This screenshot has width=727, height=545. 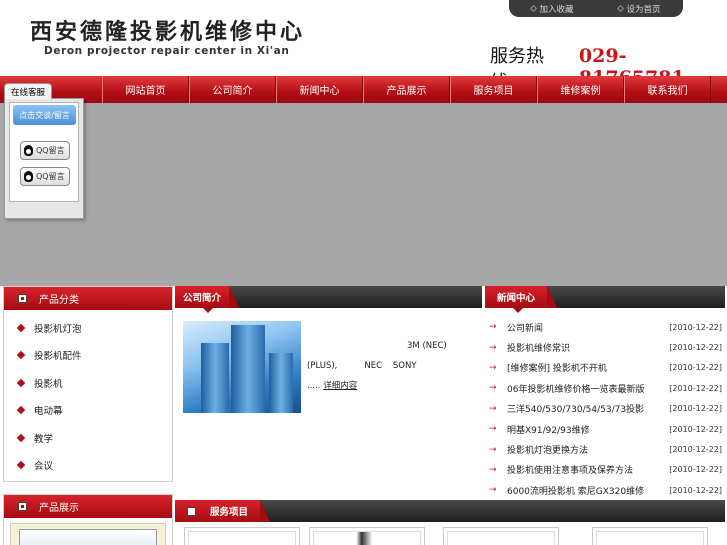 What do you see at coordinates (88, 466) in the screenshot?
I see `category-item: 会议` at bounding box center [88, 466].